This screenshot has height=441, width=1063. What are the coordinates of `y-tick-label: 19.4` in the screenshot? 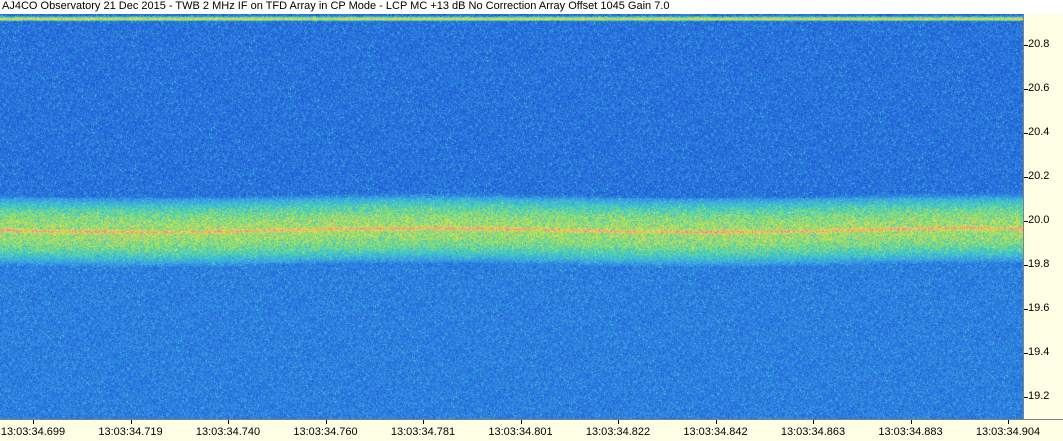 It's located at (1039, 351).